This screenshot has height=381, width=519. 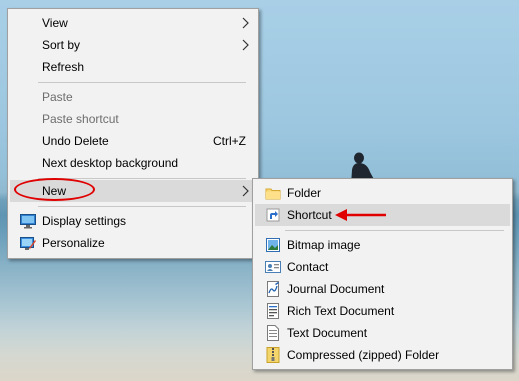 I want to click on submenu-item-text-document: Text Document, so click(x=382, y=333).